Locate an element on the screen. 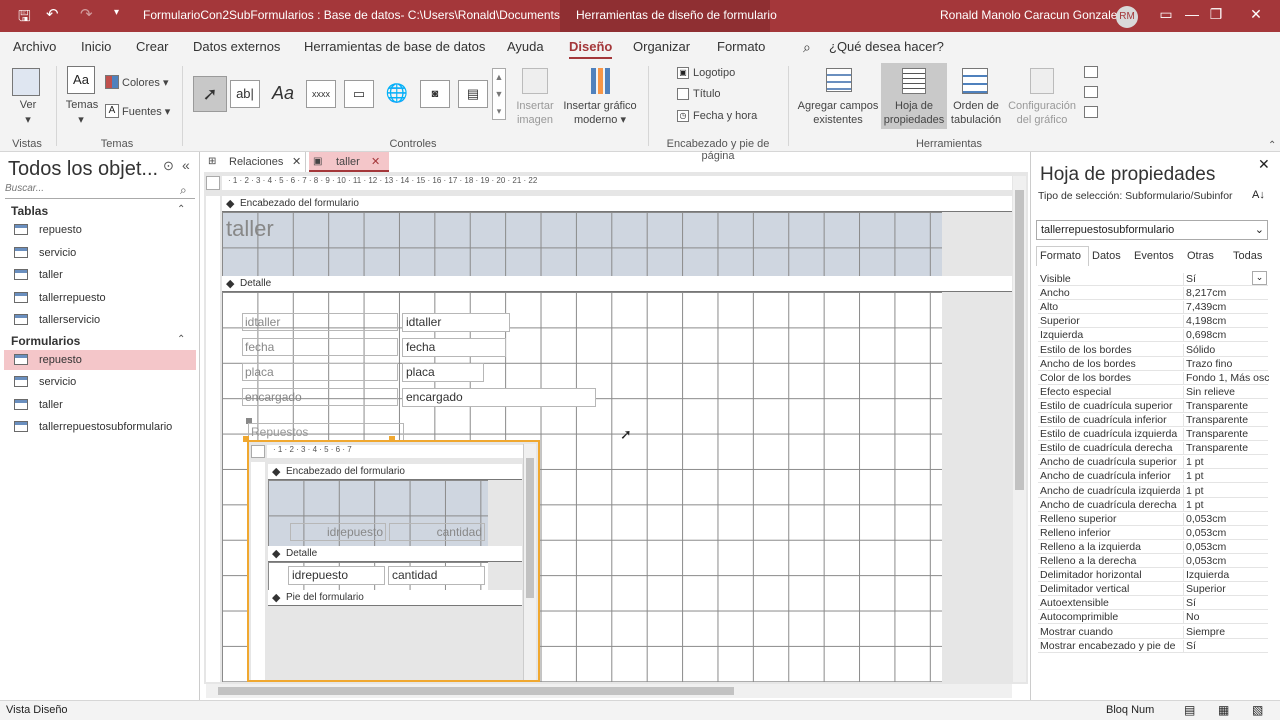 The height and width of the screenshot is (720, 1280). tab-ayuda: Ayuda is located at coordinates (525, 46).